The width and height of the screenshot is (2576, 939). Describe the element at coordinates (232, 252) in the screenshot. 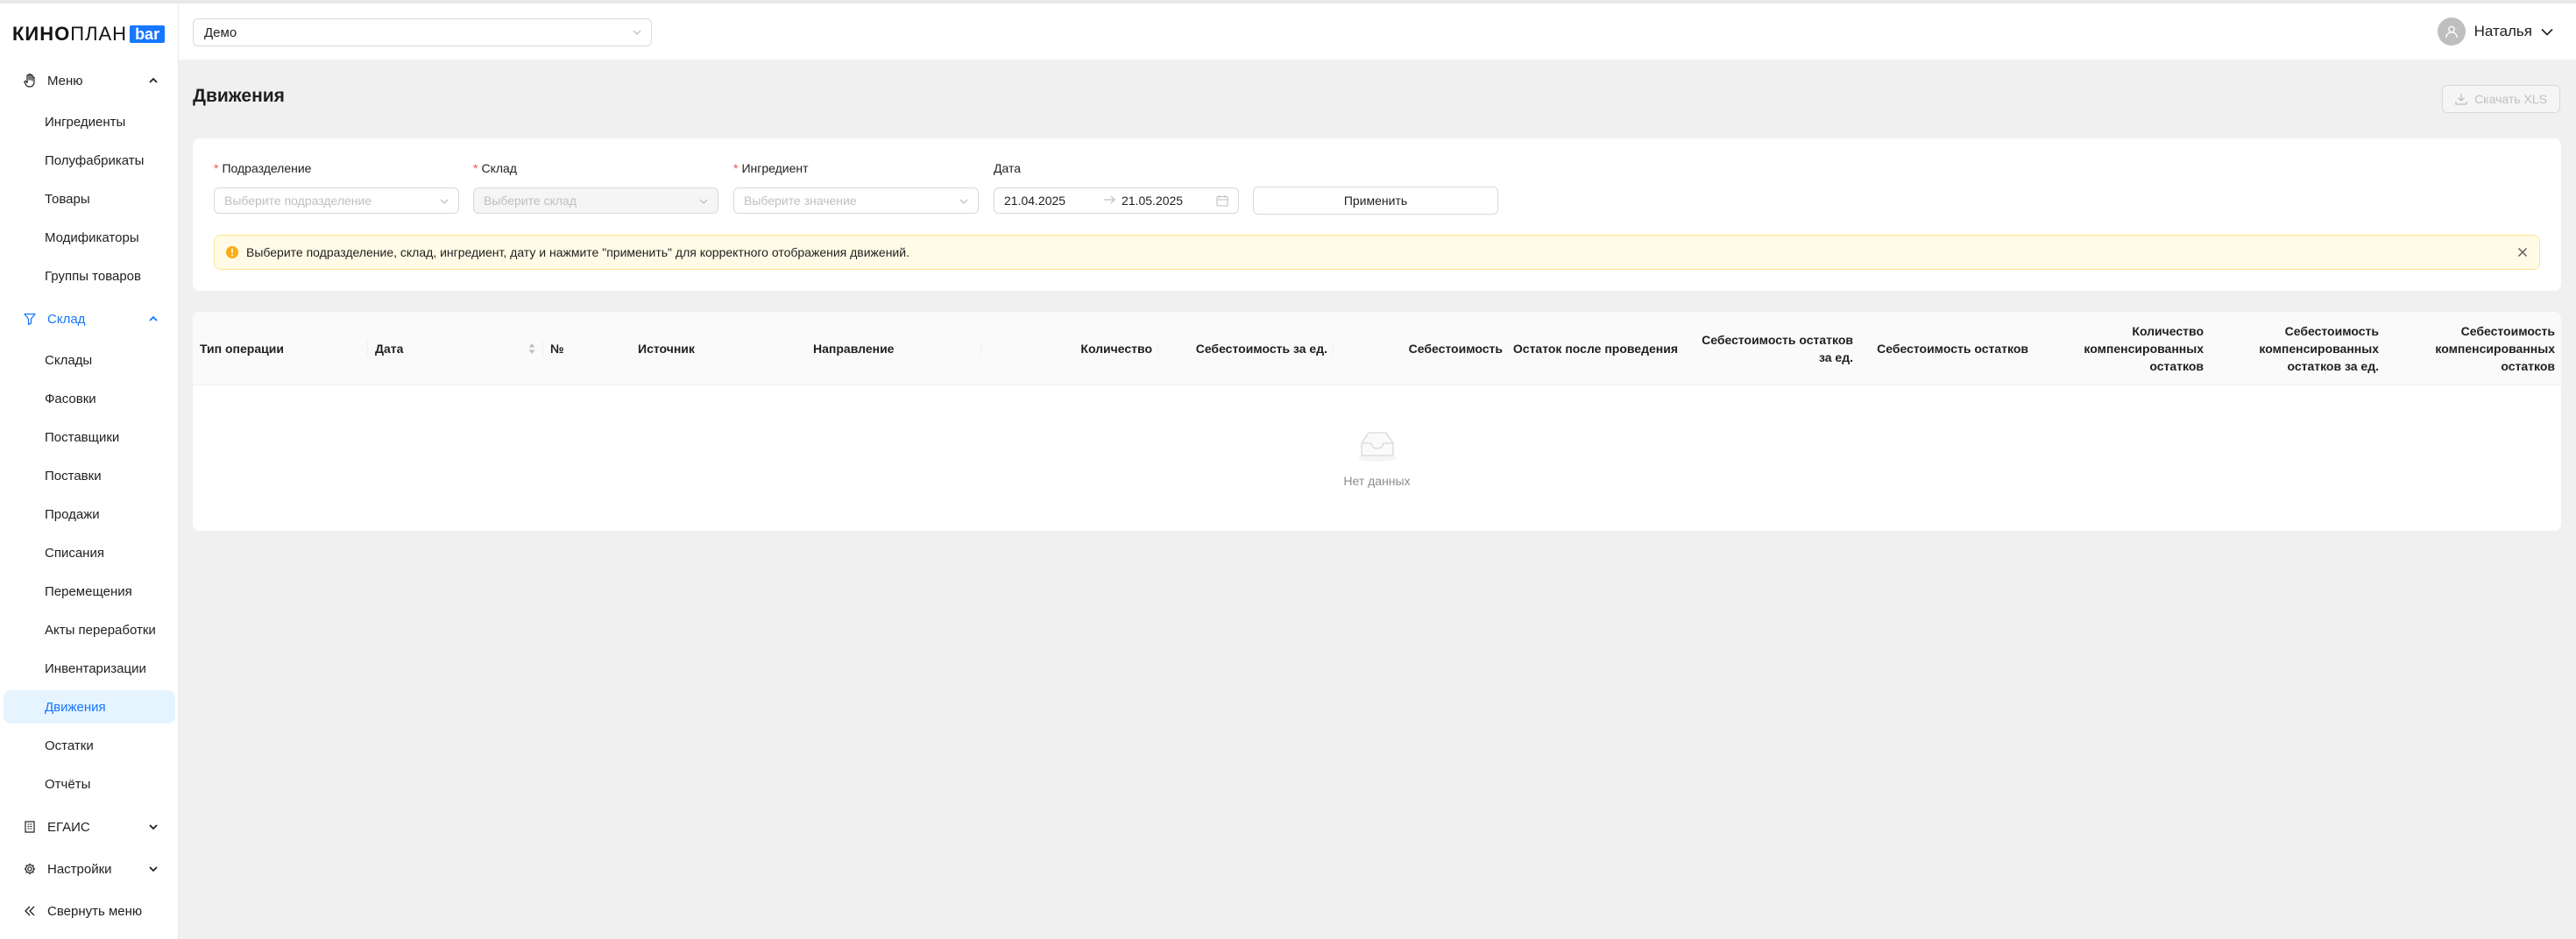

I see `warning-icon` at that location.